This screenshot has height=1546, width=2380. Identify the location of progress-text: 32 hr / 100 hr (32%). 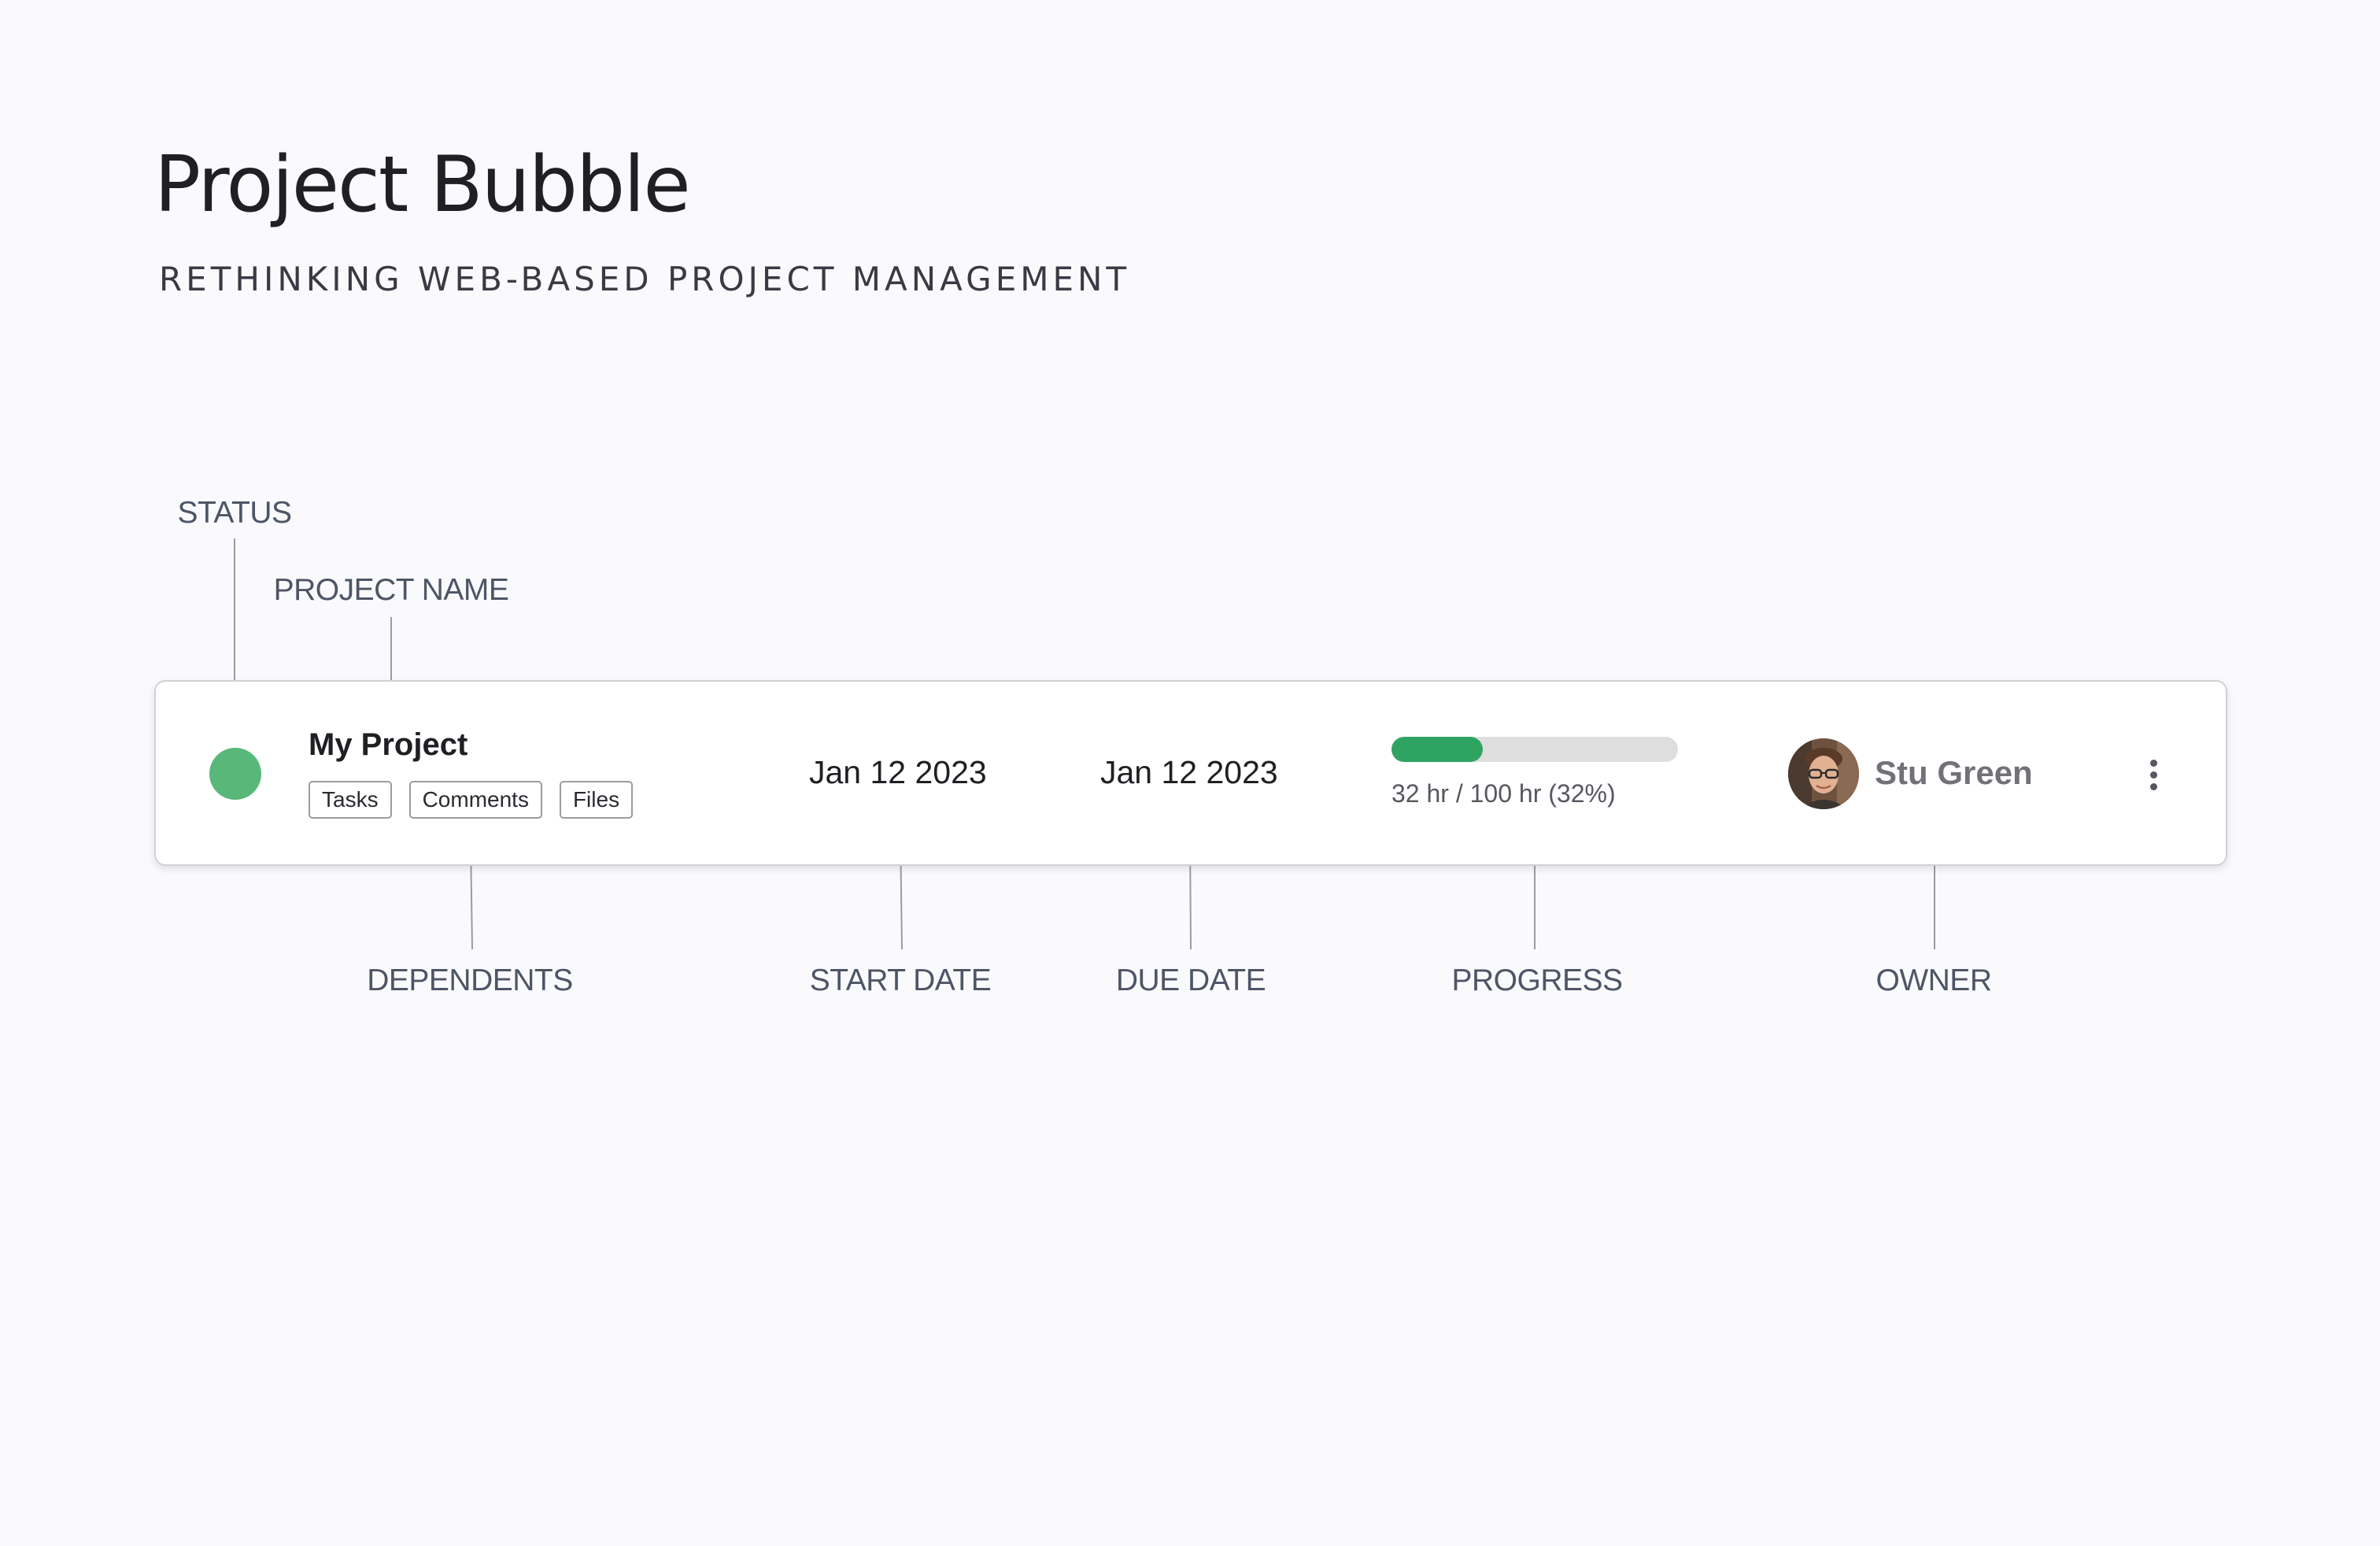
(1503, 793).